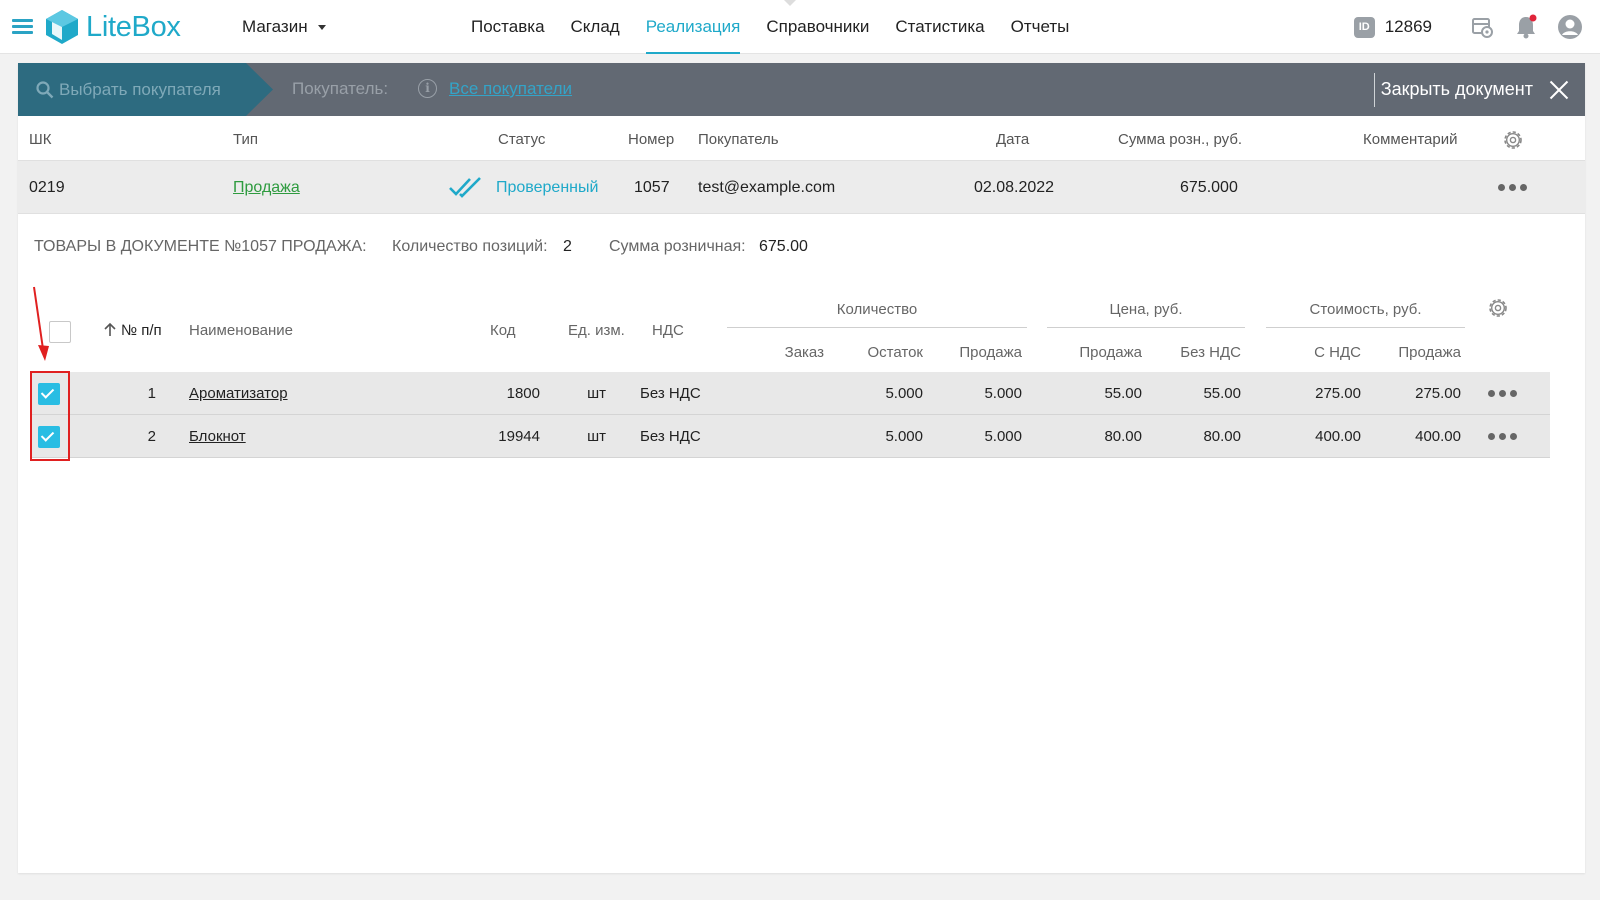  What do you see at coordinates (1526, 27) in the screenshot?
I see `bell-icon` at bounding box center [1526, 27].